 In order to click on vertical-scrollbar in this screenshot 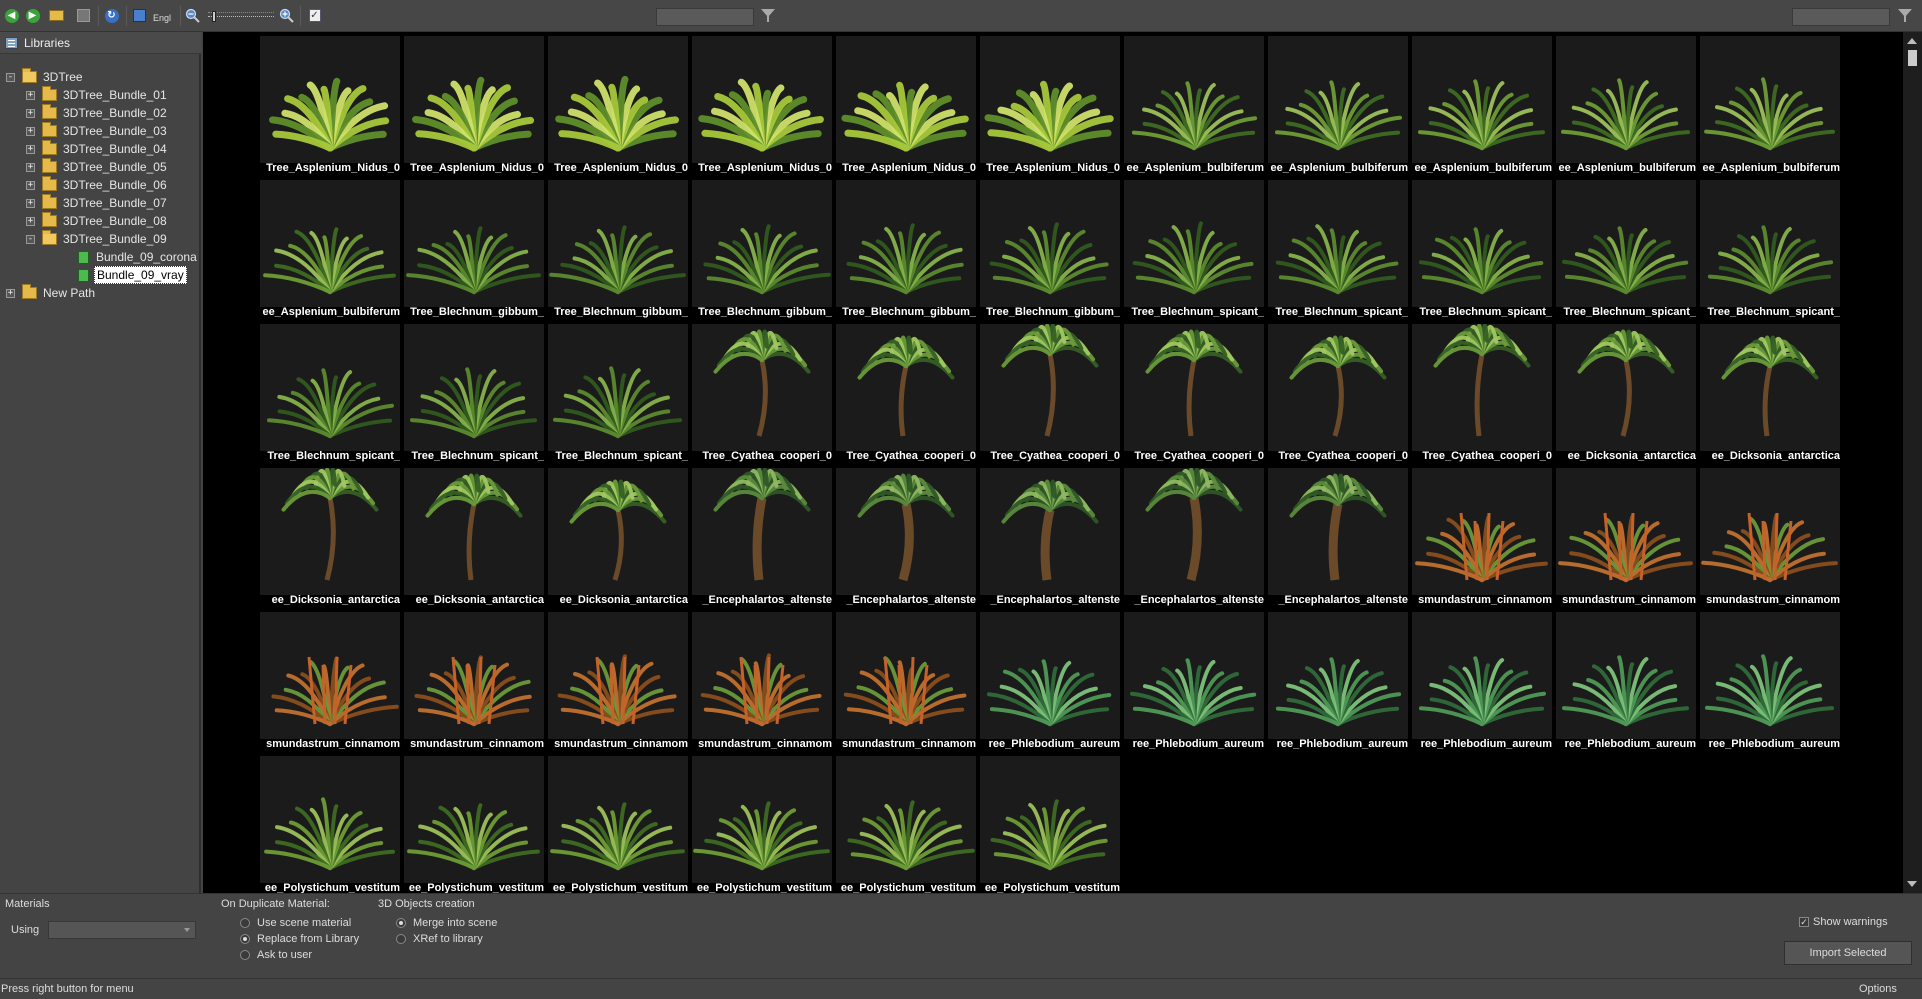, I will do `click(1912, 462)`.